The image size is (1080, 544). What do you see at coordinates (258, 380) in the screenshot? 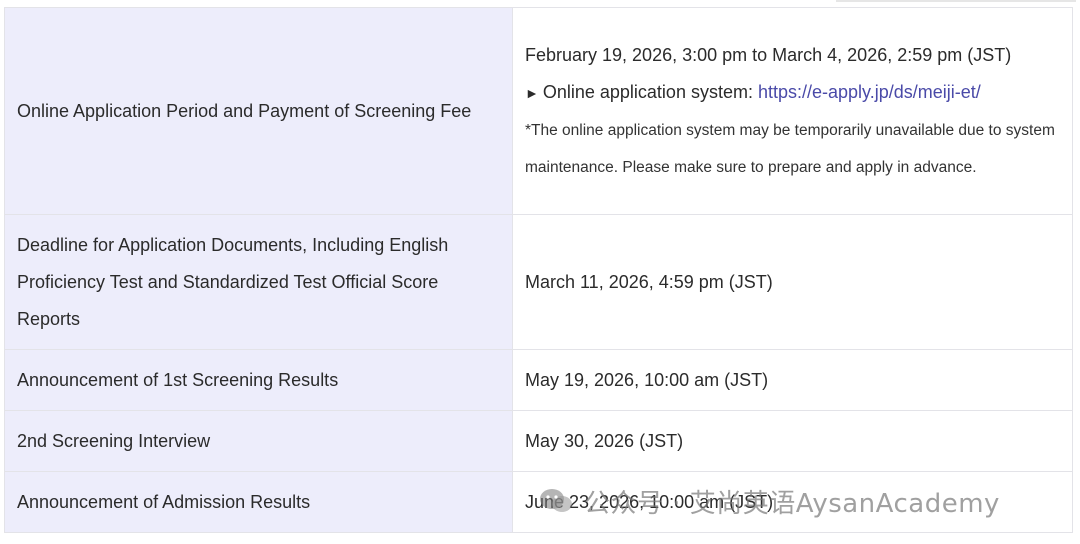
I see `row-label: Announcement of 1st Screening Results` at bounding box center [258, 380].